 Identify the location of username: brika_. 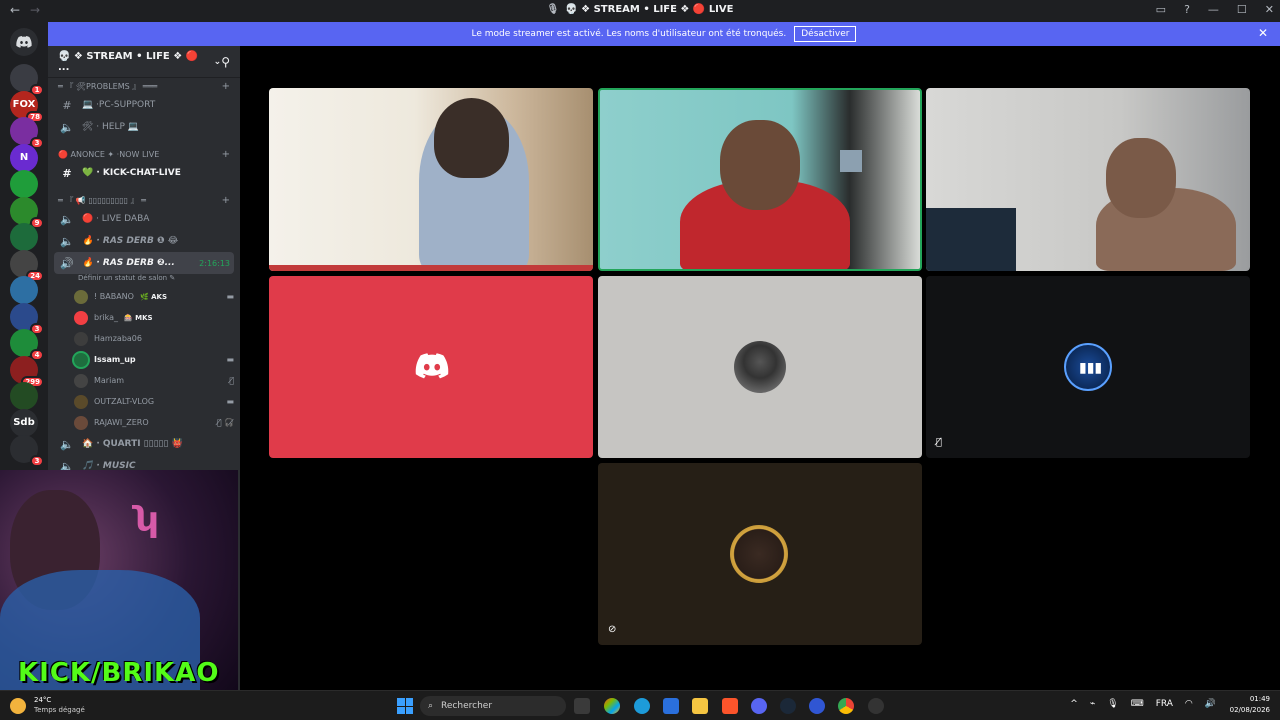
(106, 317).